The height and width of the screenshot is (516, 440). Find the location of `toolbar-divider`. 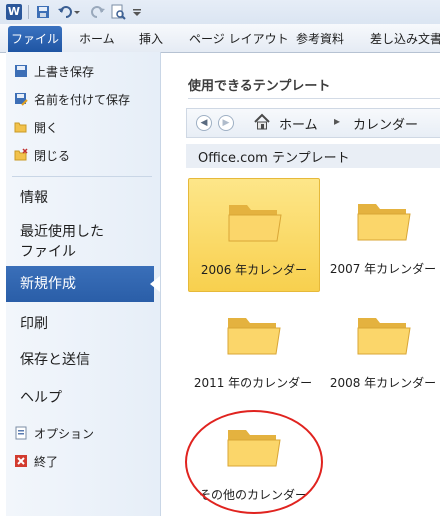

toolbar-divider is located at coordinates (28, 12).